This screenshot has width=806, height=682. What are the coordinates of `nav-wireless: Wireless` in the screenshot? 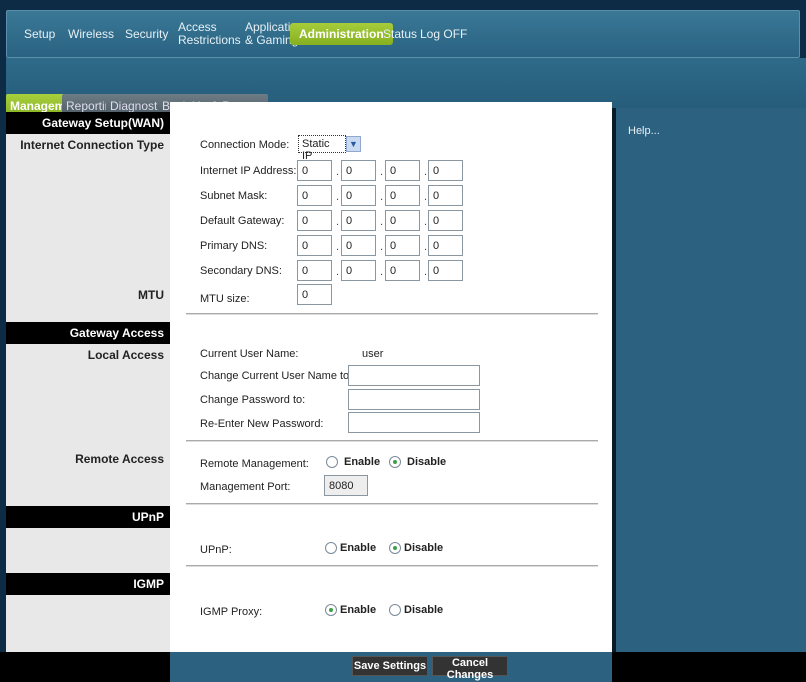 It's located at (91, 34).